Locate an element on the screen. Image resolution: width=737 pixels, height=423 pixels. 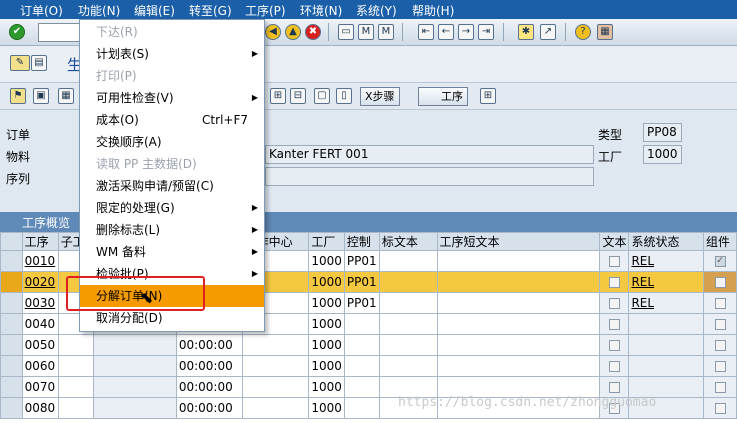
display-change-icon: ✎ is located at coordinates (20, 63).